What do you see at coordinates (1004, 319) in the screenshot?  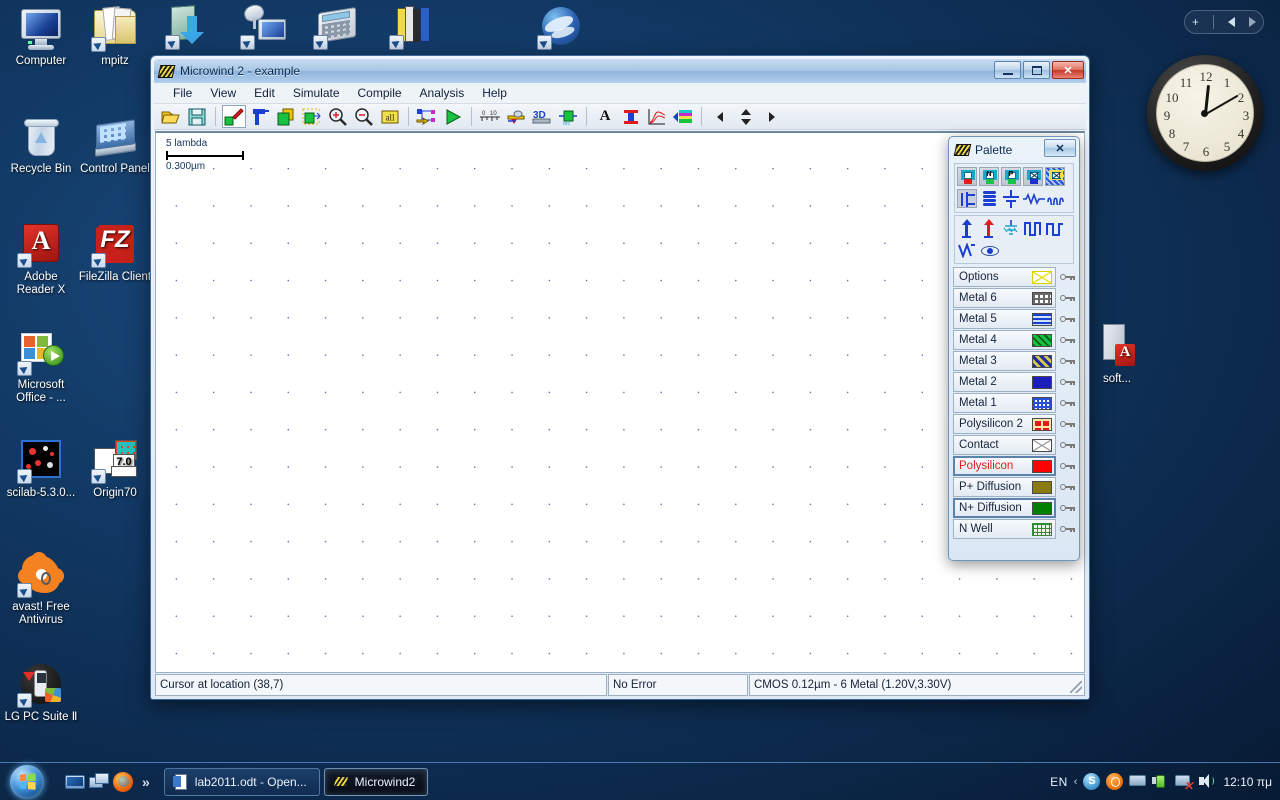 I see `layer-button-metal5: Metal 5` at bounding box center [1004, 319].